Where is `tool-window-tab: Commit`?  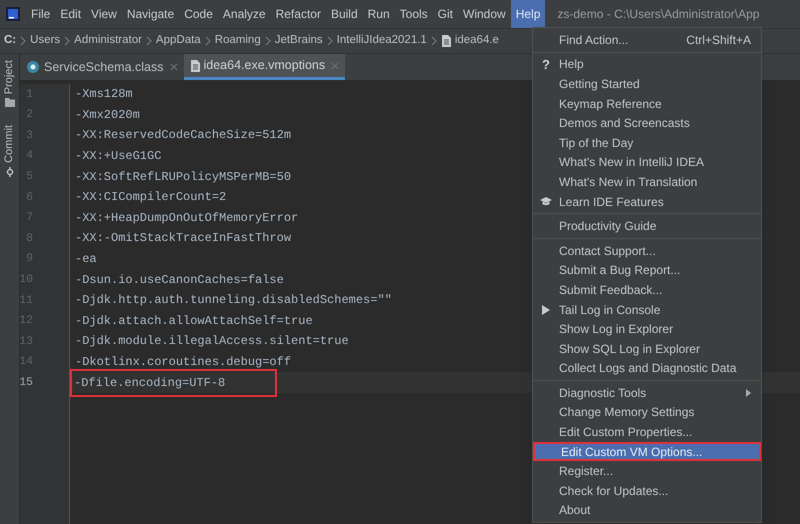
tool-window-tab: Commit is located at coordinates (9, 144).